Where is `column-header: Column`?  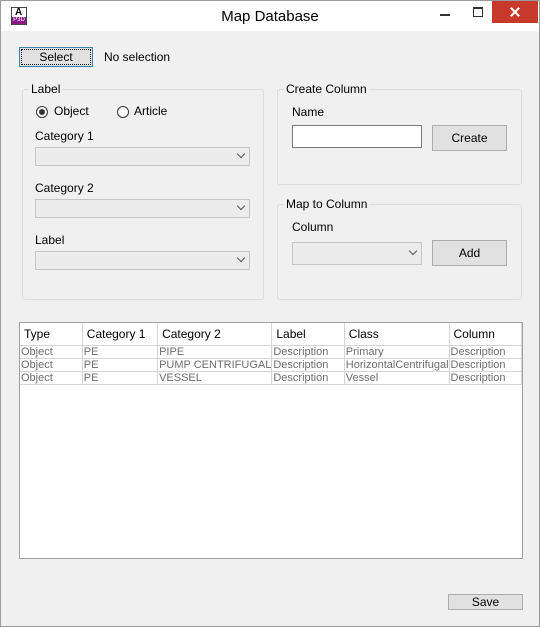 column-header: Column is located at coordinates (486, 334).